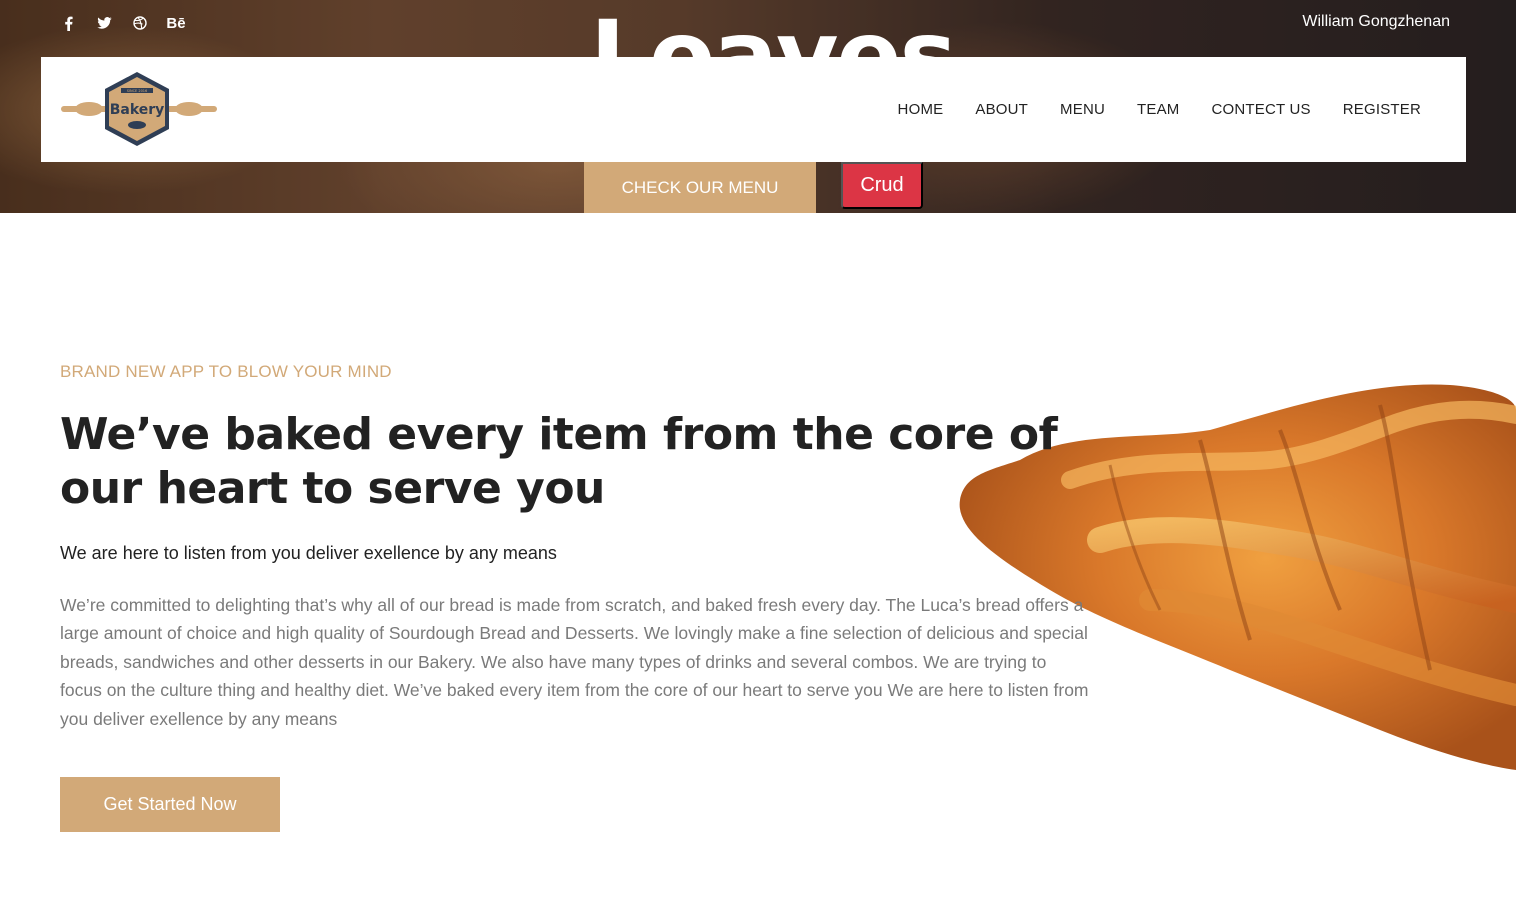 The width and height of the screenshot is (1516, 900). I want to click on facebook-icon, so click(68, 23).